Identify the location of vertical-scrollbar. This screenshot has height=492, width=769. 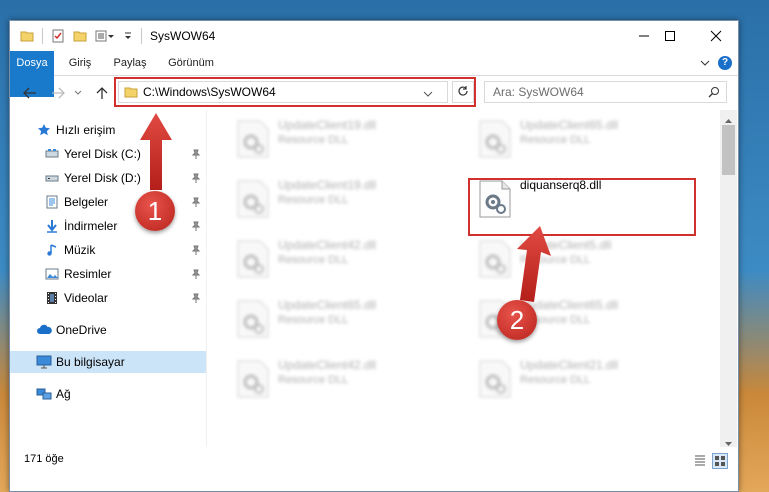
(728, 278).